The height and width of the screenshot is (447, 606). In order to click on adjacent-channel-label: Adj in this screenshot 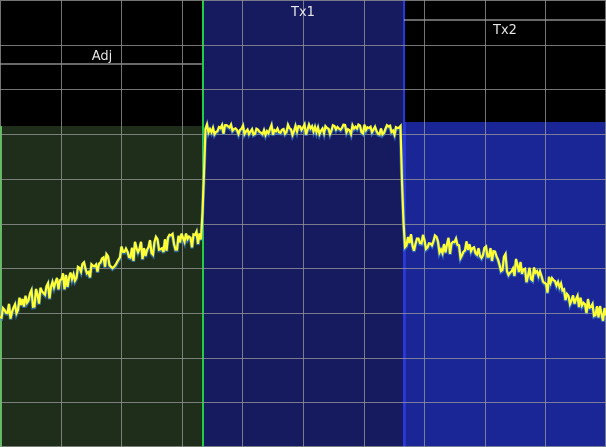, I will do `click(102, 56)`.